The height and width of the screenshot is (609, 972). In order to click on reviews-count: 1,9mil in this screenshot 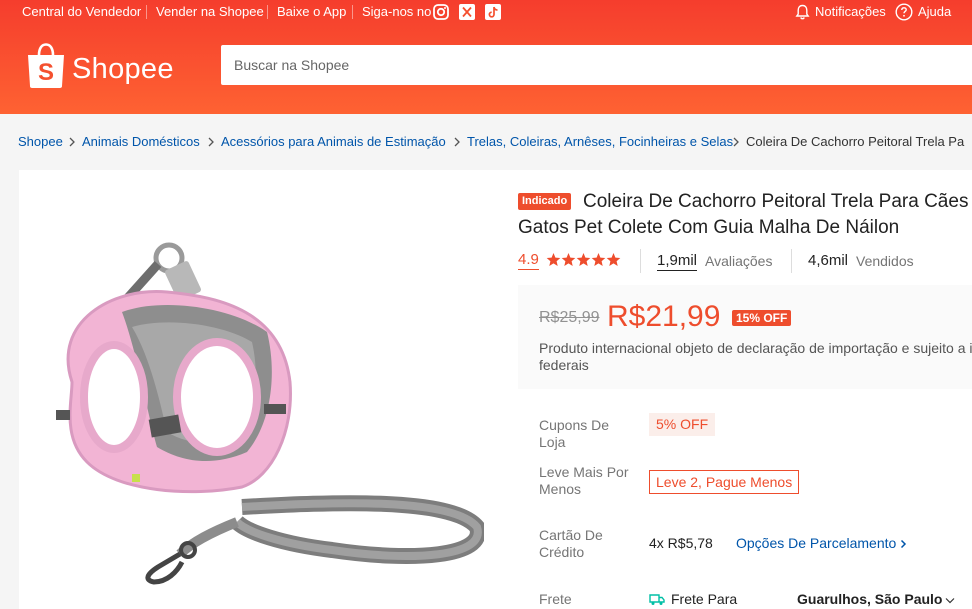, I will do `click(677, 261)`.